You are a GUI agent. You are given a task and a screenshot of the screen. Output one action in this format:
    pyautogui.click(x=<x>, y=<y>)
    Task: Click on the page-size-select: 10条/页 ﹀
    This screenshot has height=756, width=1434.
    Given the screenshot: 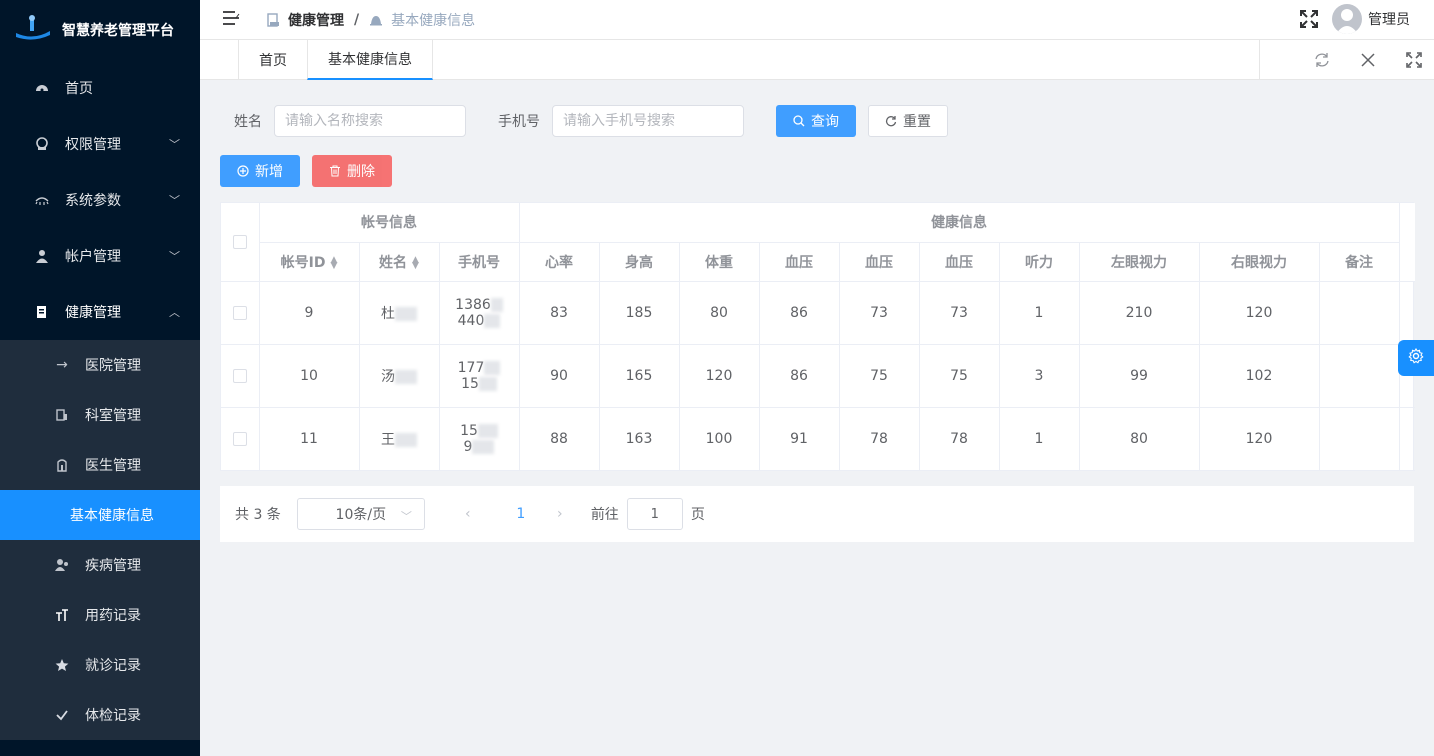 What is the action you would take?
    pyautogui.click(x=360, y=514)
    